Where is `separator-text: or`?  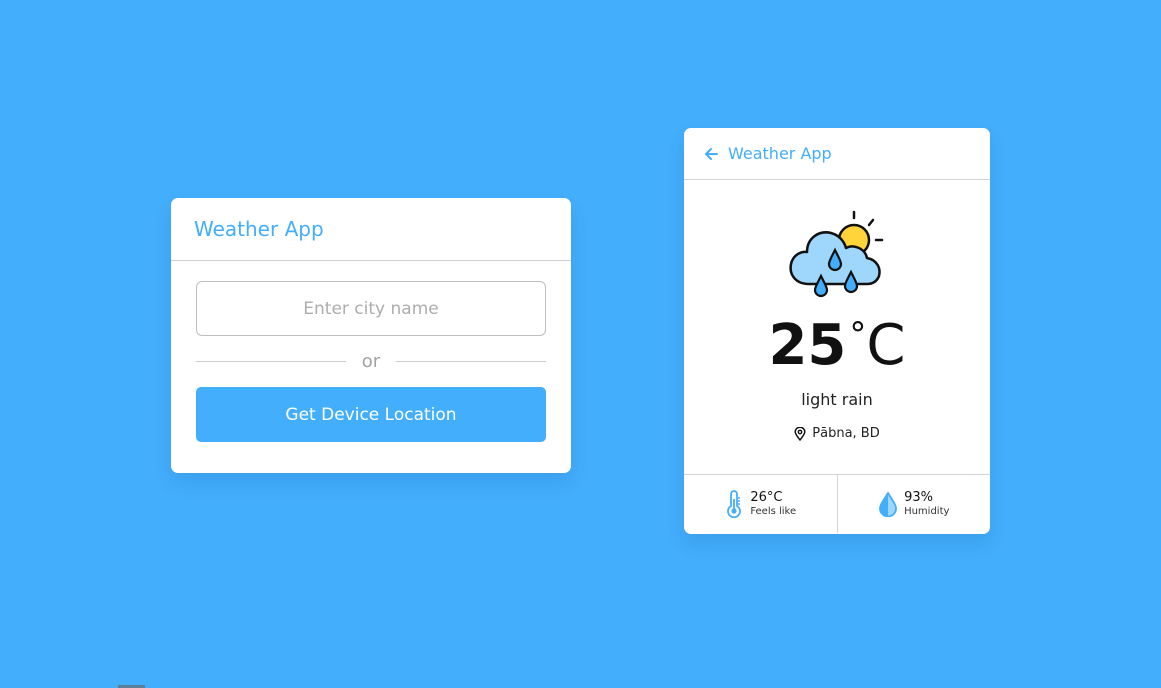
separator-text: or is located at coordinates (371, 361).